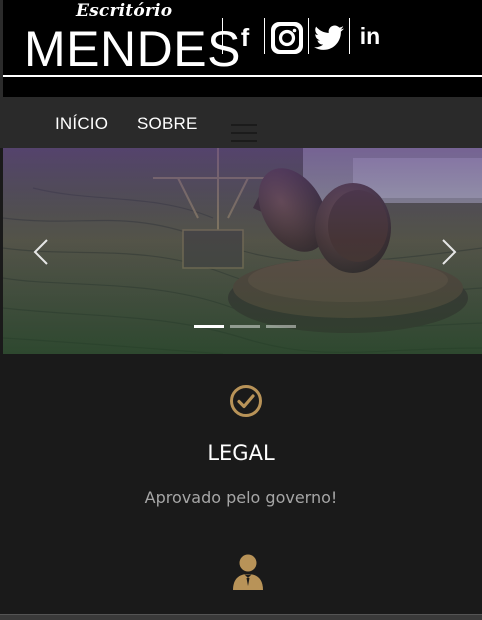 The height and width of the screenshot is (620, 482). What do you see at coordinates (124, 11) in the screenshot?
I see `brand-subtitle: Escritório` at bounding box center [124, 11].